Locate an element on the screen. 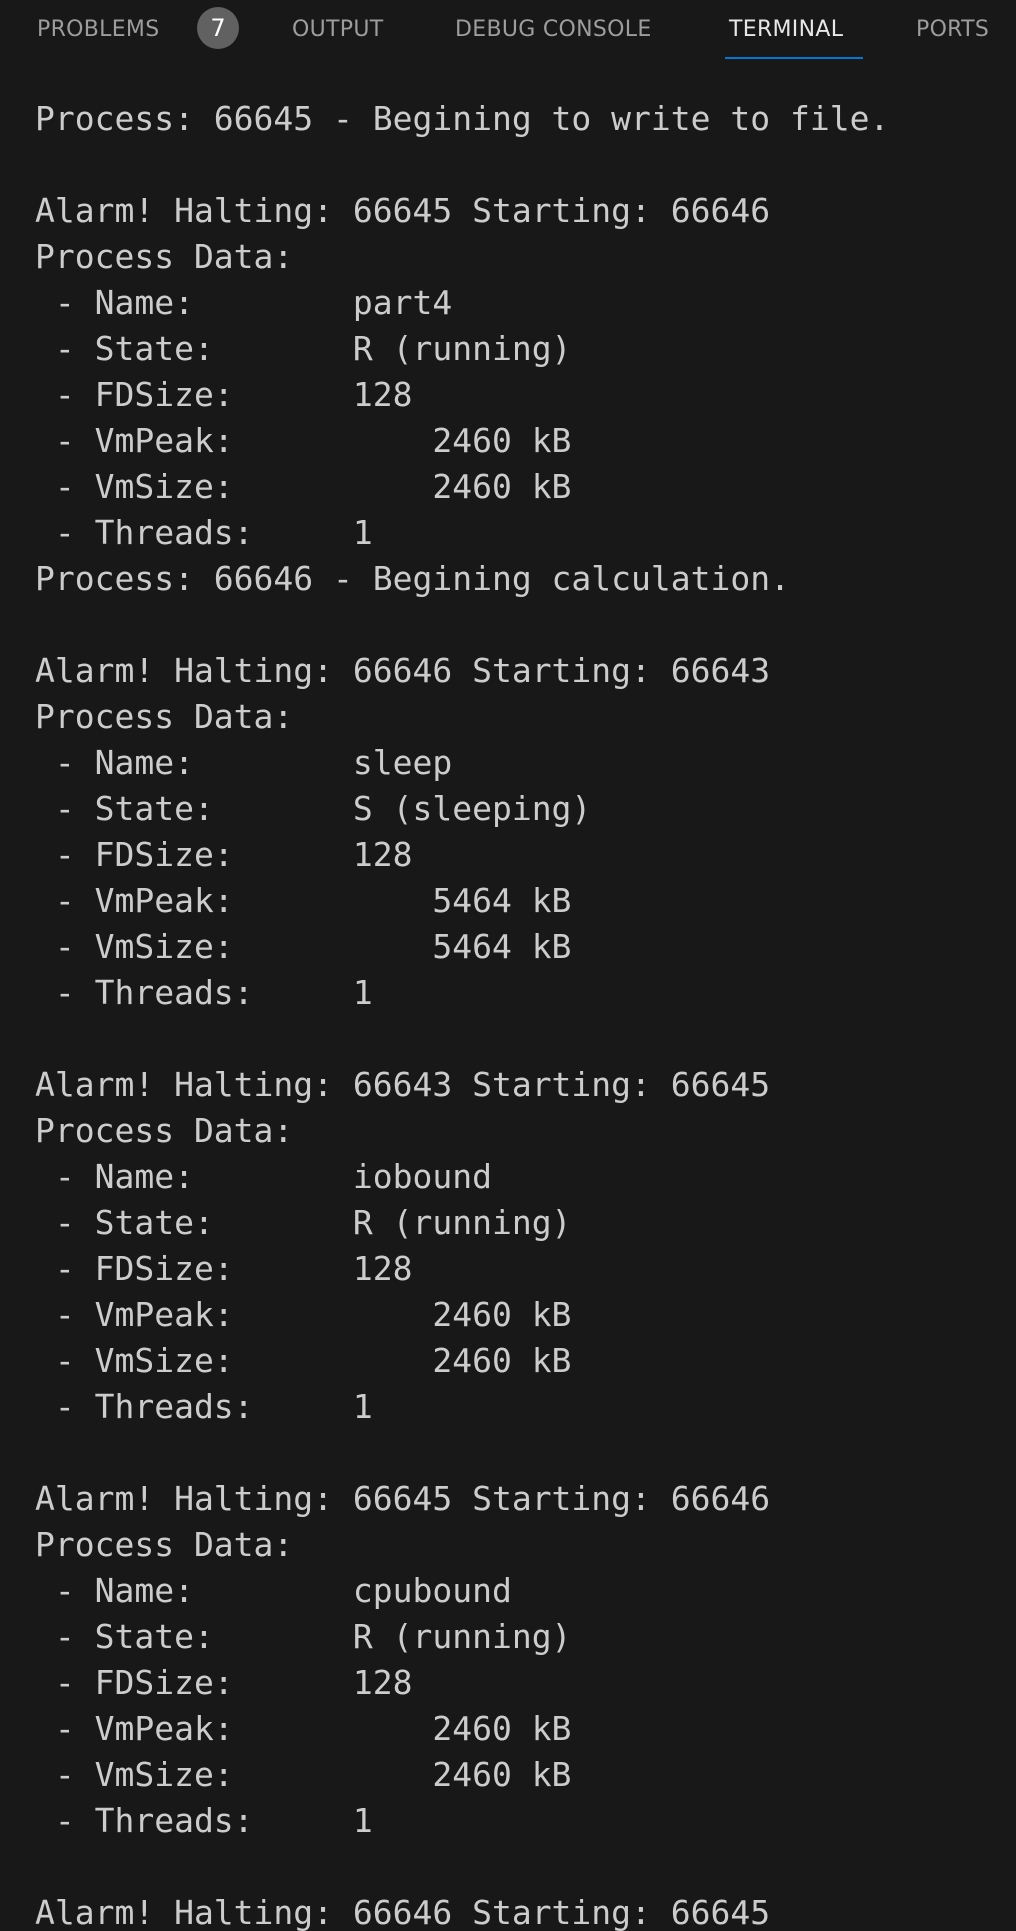 The image size is (1016, 1931). tab-output: OUTPUT is located at coordinates (337, 30).